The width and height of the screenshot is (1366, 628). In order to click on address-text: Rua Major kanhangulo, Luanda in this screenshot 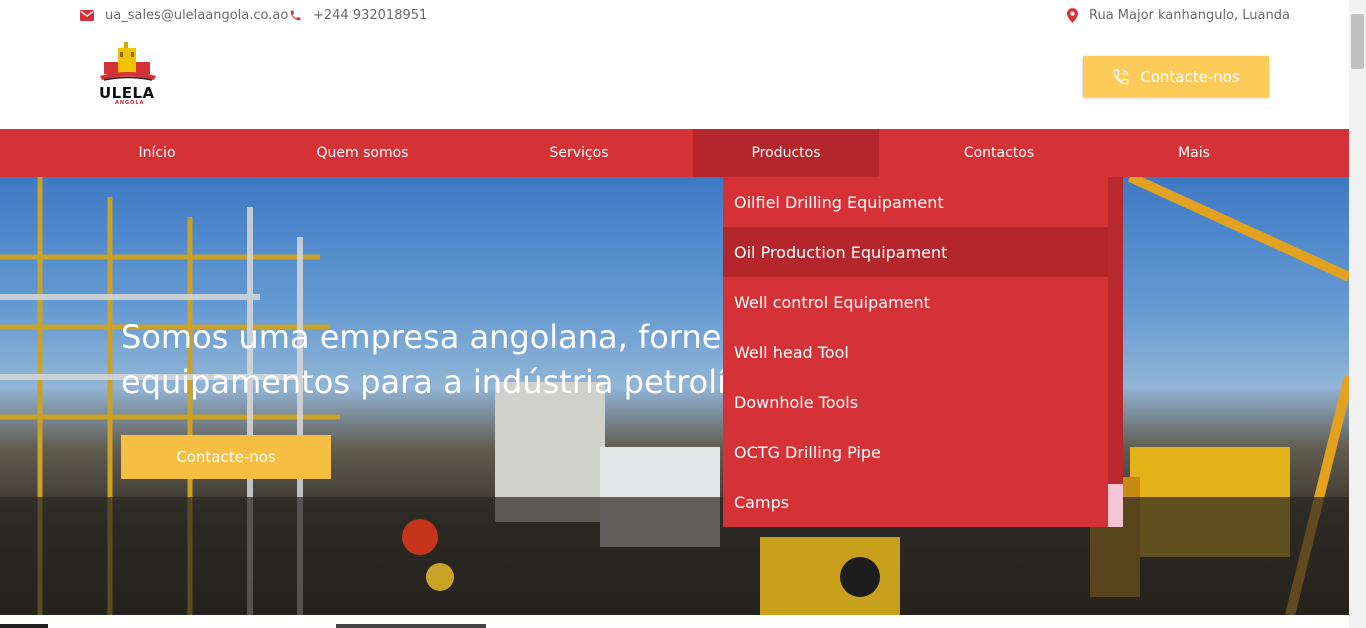, I will do `click(1189, 15)`.